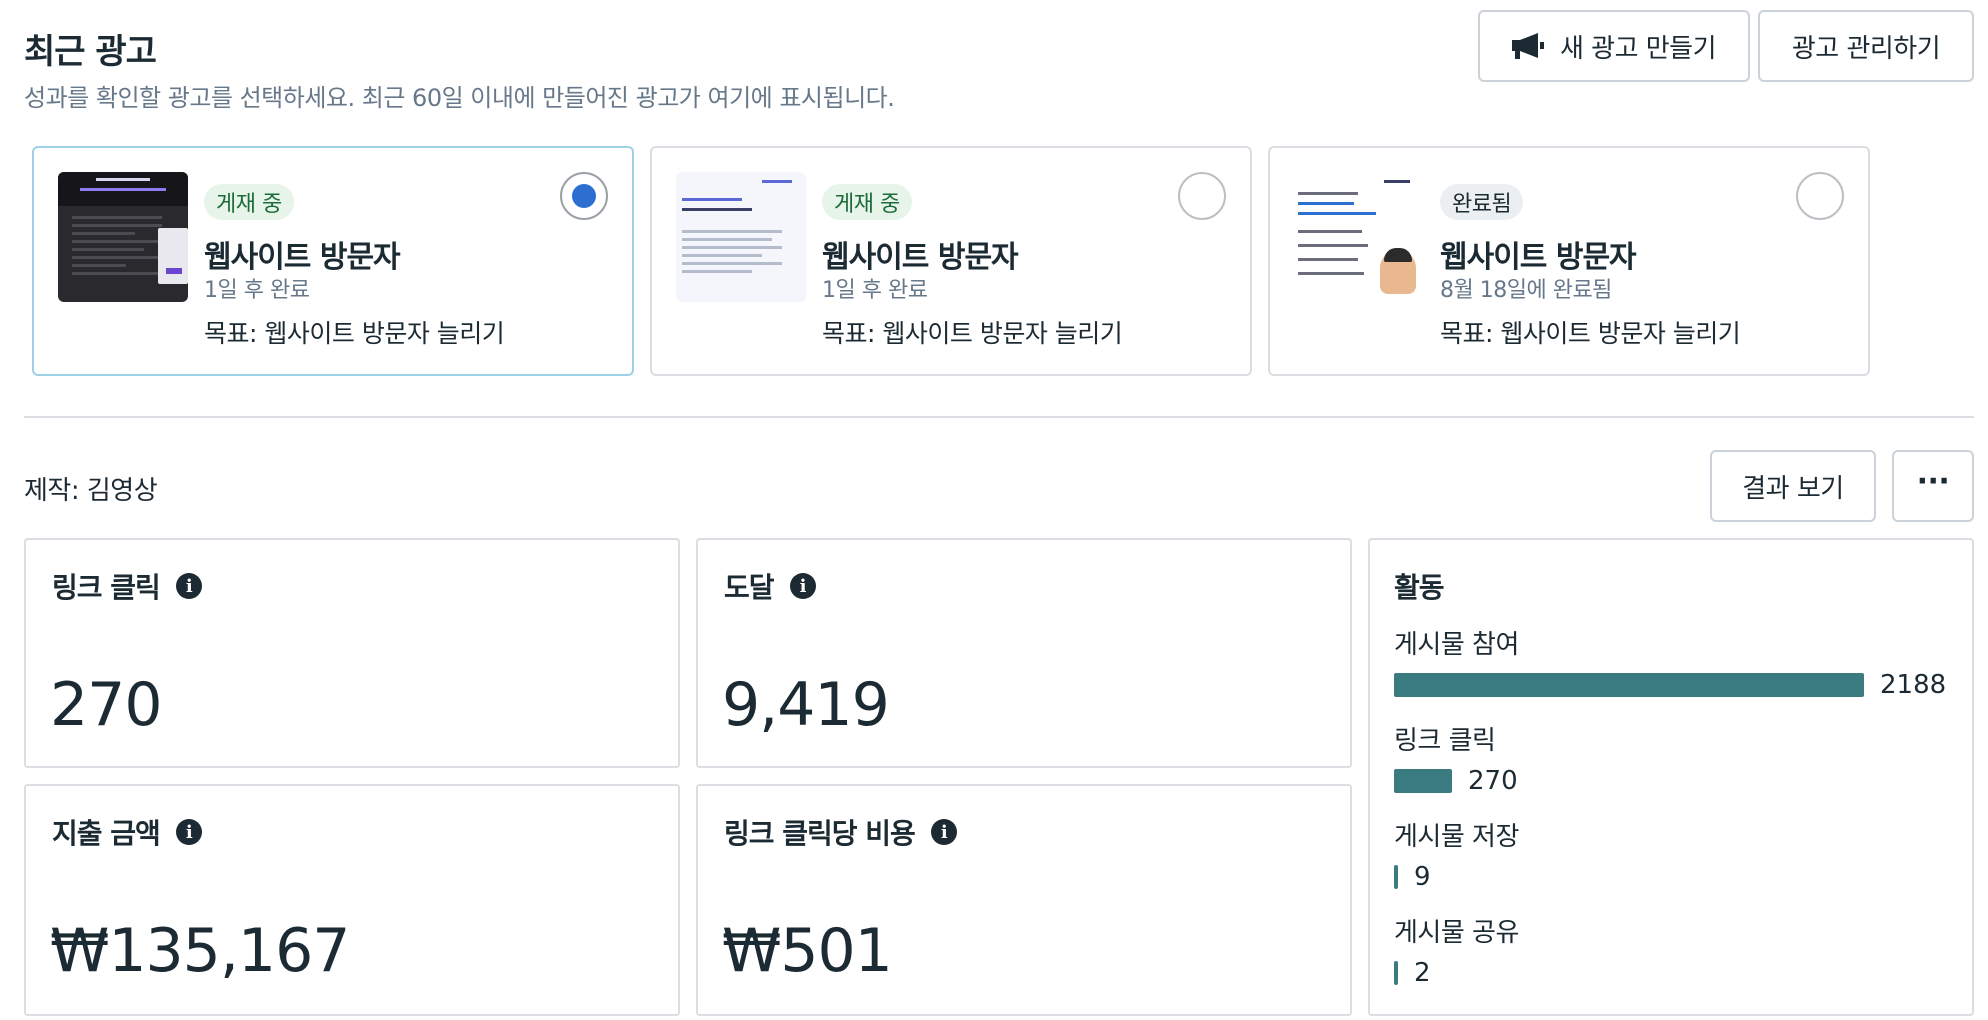 The image size is (1988, 1020). Describe the element at coordinates (106, 587) in the screenshot. I see `metric-title: 링크 클릭` at that location.